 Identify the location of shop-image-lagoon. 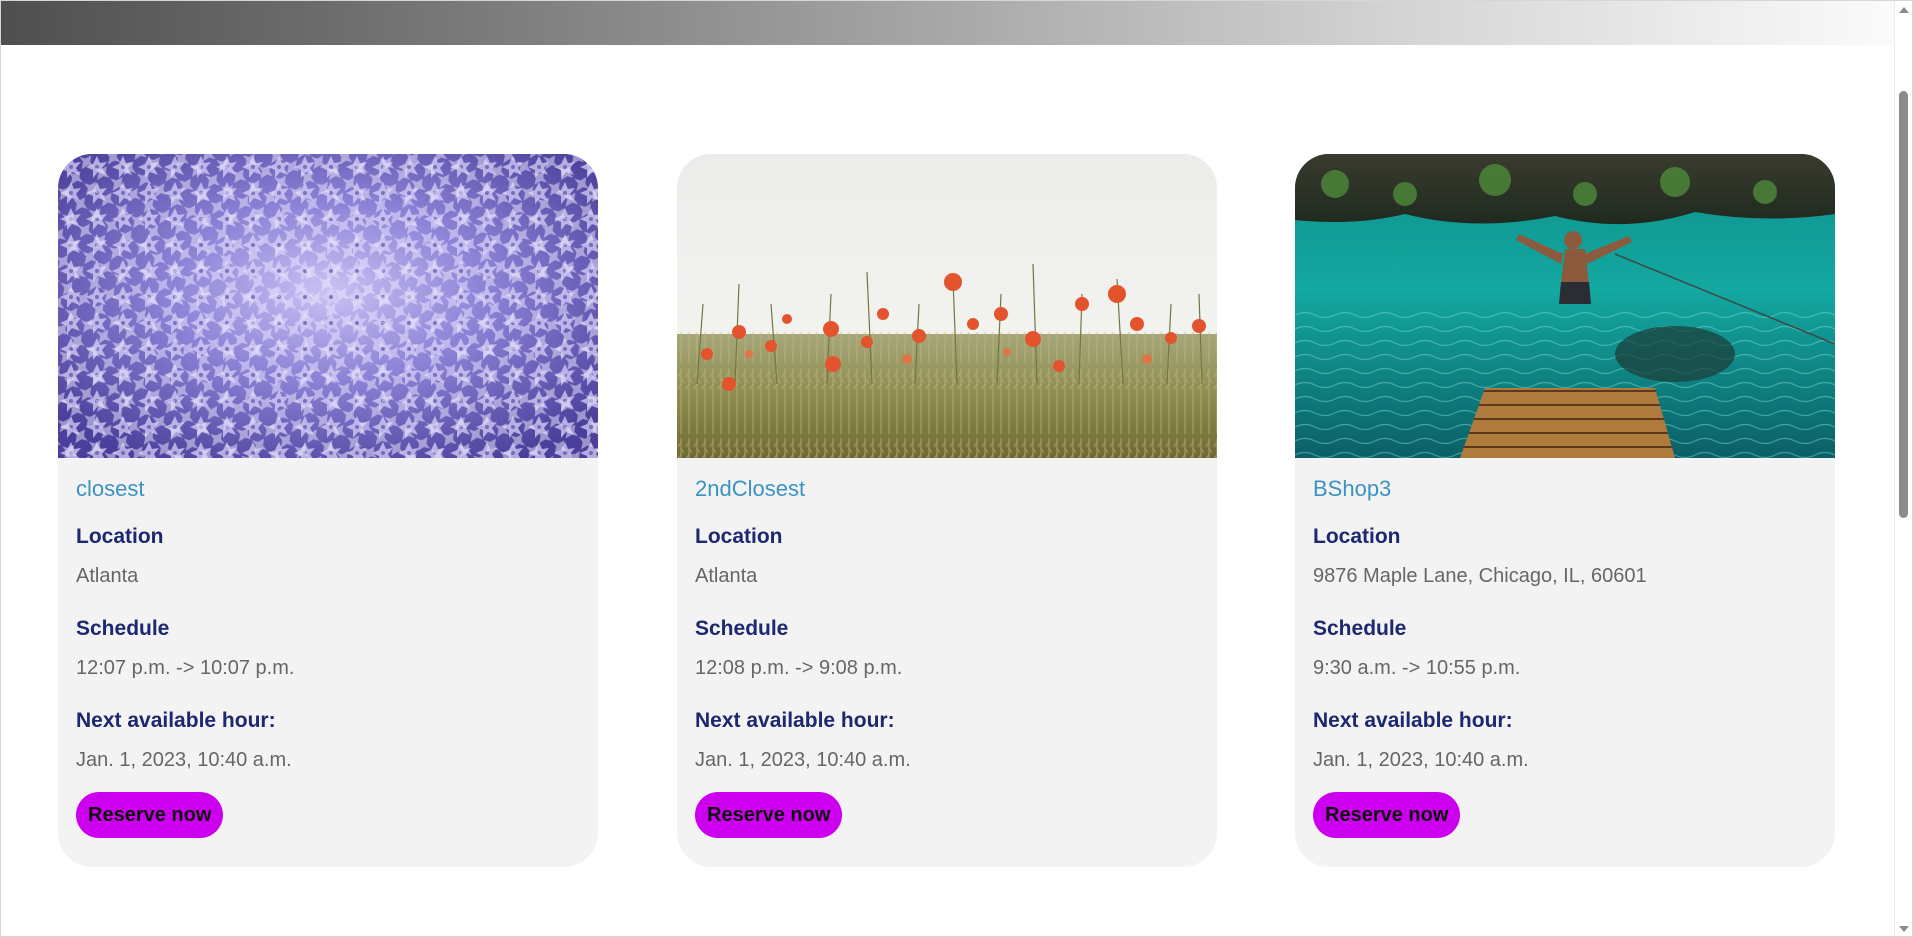
(1565, 306).